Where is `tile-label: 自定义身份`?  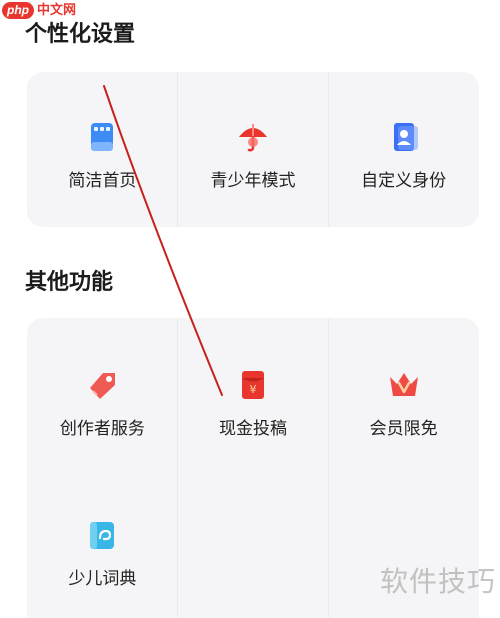 tile-label: 自定义身份 is located at coordinates (404, 181).